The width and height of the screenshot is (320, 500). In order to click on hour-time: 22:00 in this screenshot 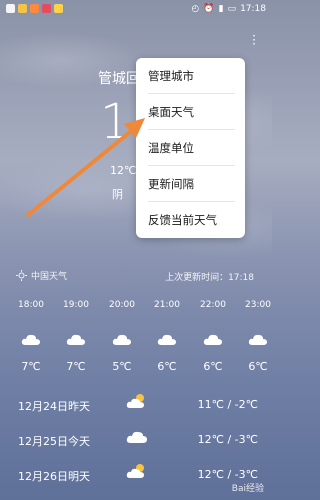, I will do `click(213, 305)`.